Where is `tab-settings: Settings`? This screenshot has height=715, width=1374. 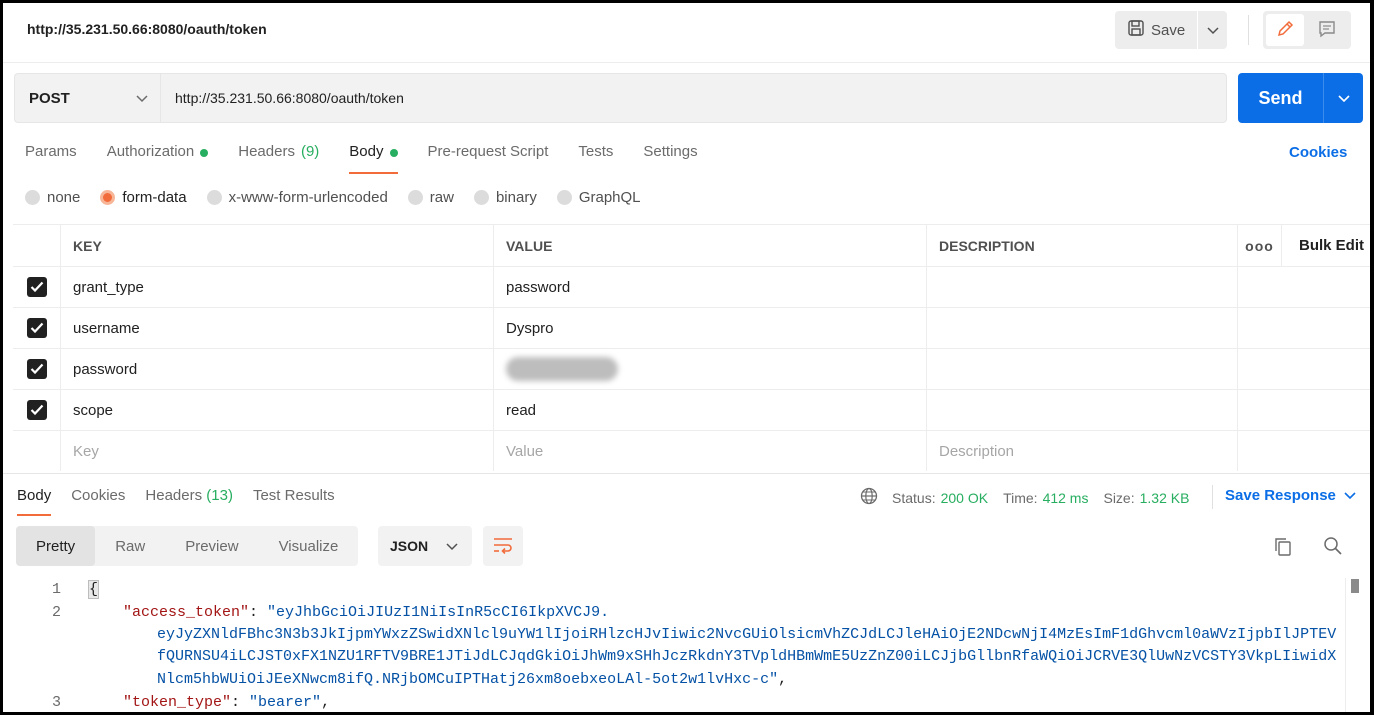 tab-settings: Settings is located at coordinates (670, 159).